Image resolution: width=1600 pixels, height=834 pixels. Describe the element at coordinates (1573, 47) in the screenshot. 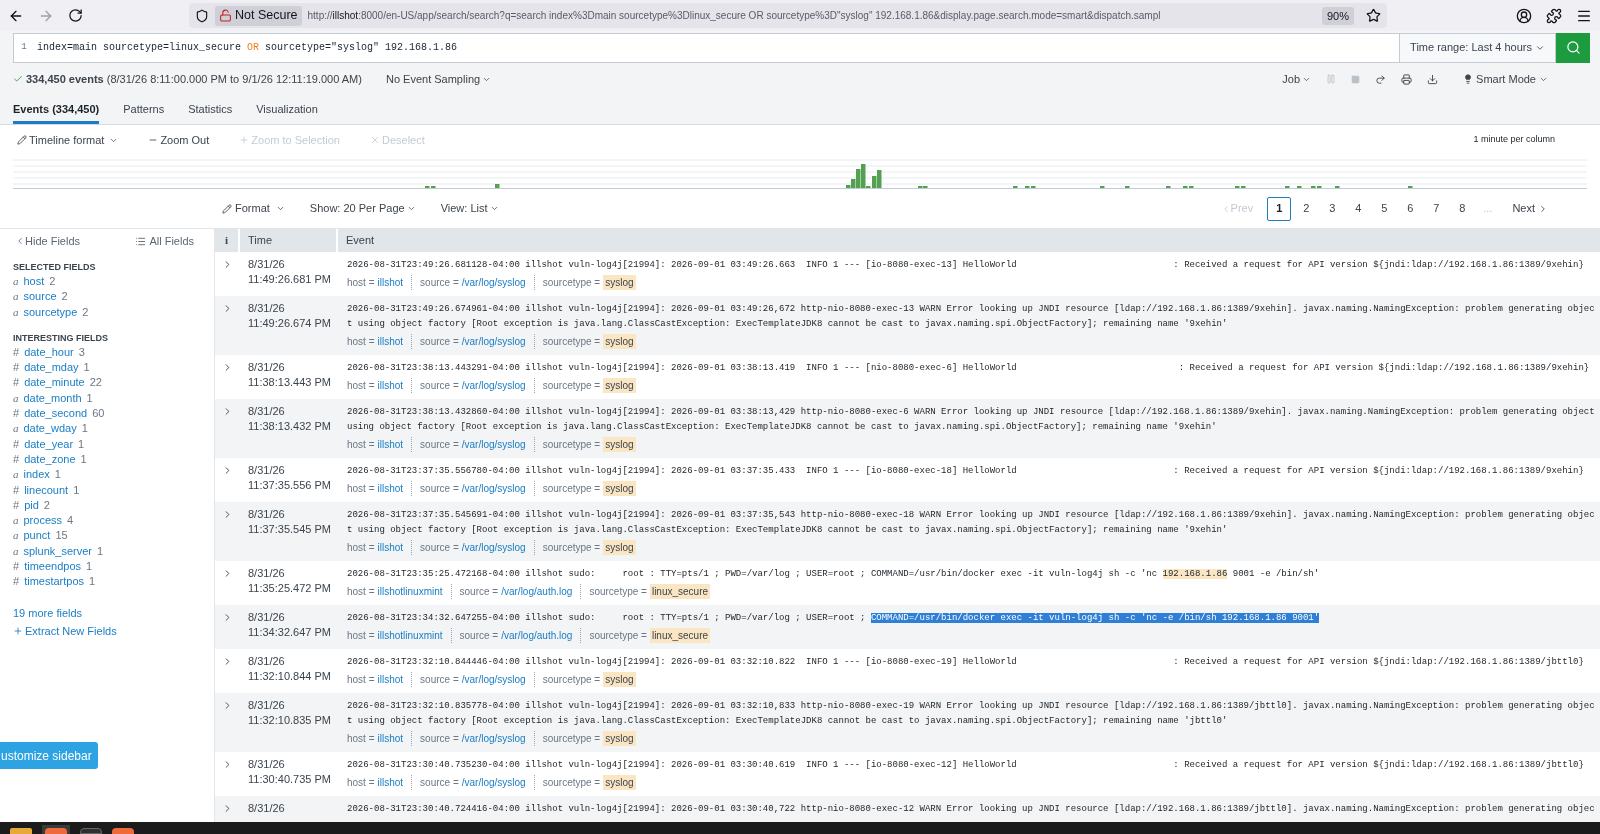

I see `search-button` at that location.